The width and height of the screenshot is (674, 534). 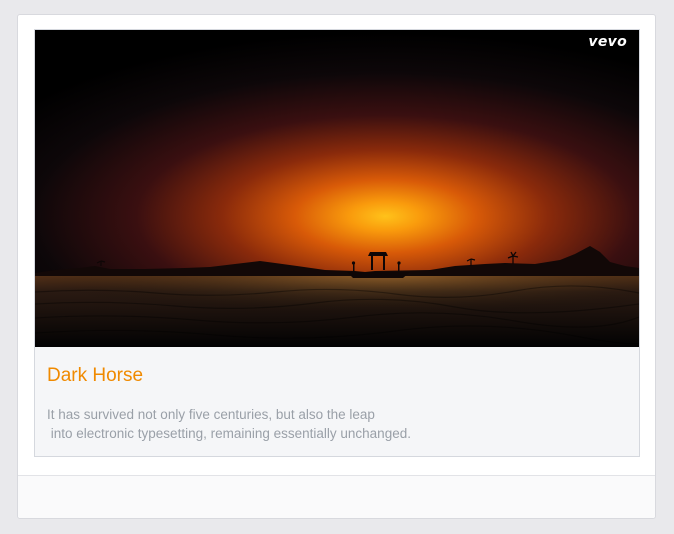 I want to click on card-footer, so click(x=336, y=496).